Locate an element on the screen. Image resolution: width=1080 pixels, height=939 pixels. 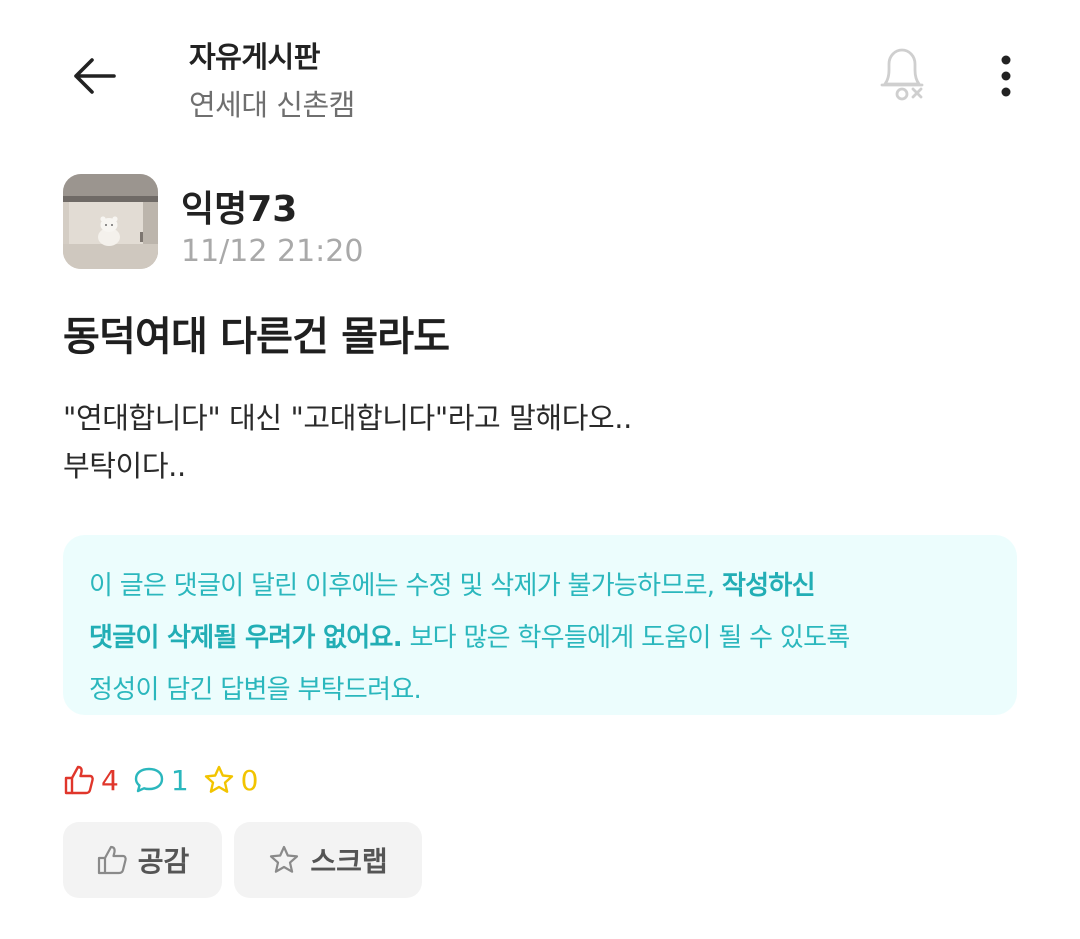
scrap-count-value: 0 is located at coordinates (249, 780).